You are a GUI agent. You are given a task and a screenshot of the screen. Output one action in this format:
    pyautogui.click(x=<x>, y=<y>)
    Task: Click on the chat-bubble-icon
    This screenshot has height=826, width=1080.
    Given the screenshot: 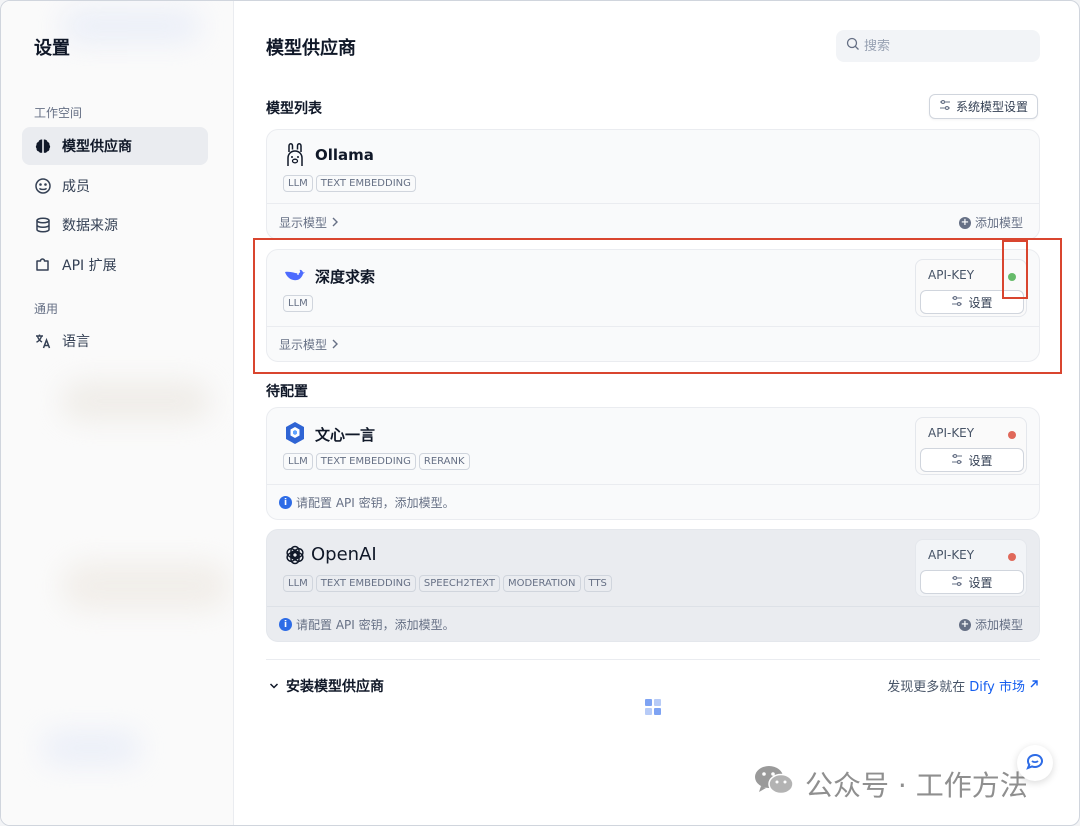 What is the action you would take?
    pyautogui.click(x=1035, y=763)
    